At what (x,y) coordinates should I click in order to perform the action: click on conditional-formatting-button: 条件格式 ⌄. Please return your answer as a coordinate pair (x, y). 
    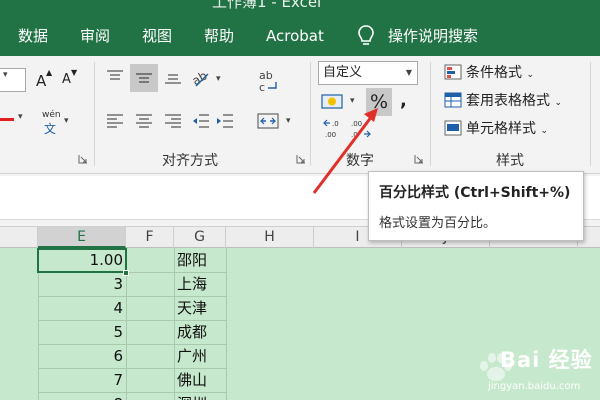
    Looking at the image, I should click on (489, 73).